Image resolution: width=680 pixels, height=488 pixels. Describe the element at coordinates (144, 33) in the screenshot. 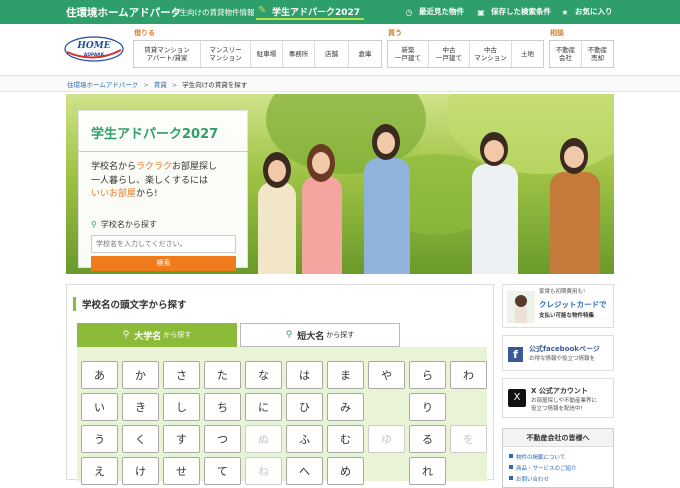

I see `nav-rent-label: 借りる` at that location.